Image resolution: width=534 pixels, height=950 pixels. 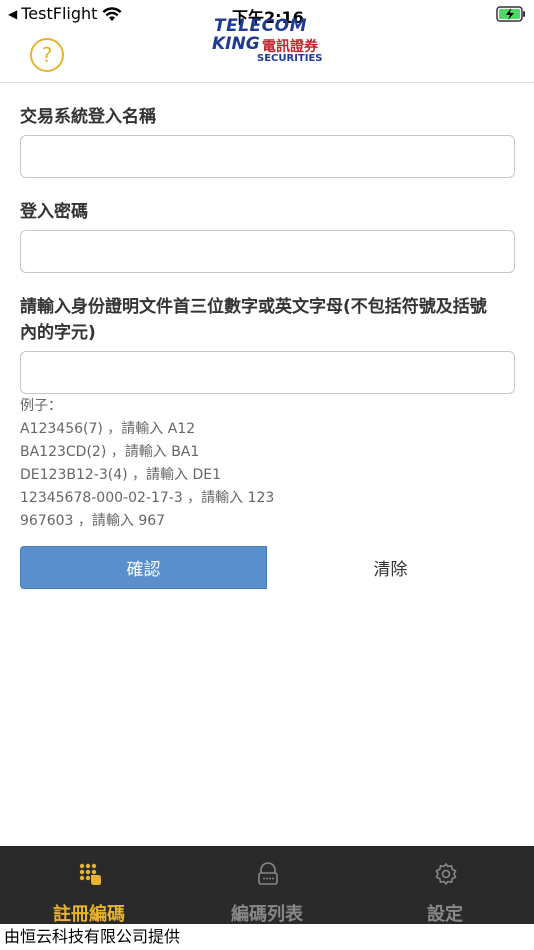 What do you see at coordinates (446, 874) in the screenshot?
I see `gear-icon` at bounding box center [446, 874].